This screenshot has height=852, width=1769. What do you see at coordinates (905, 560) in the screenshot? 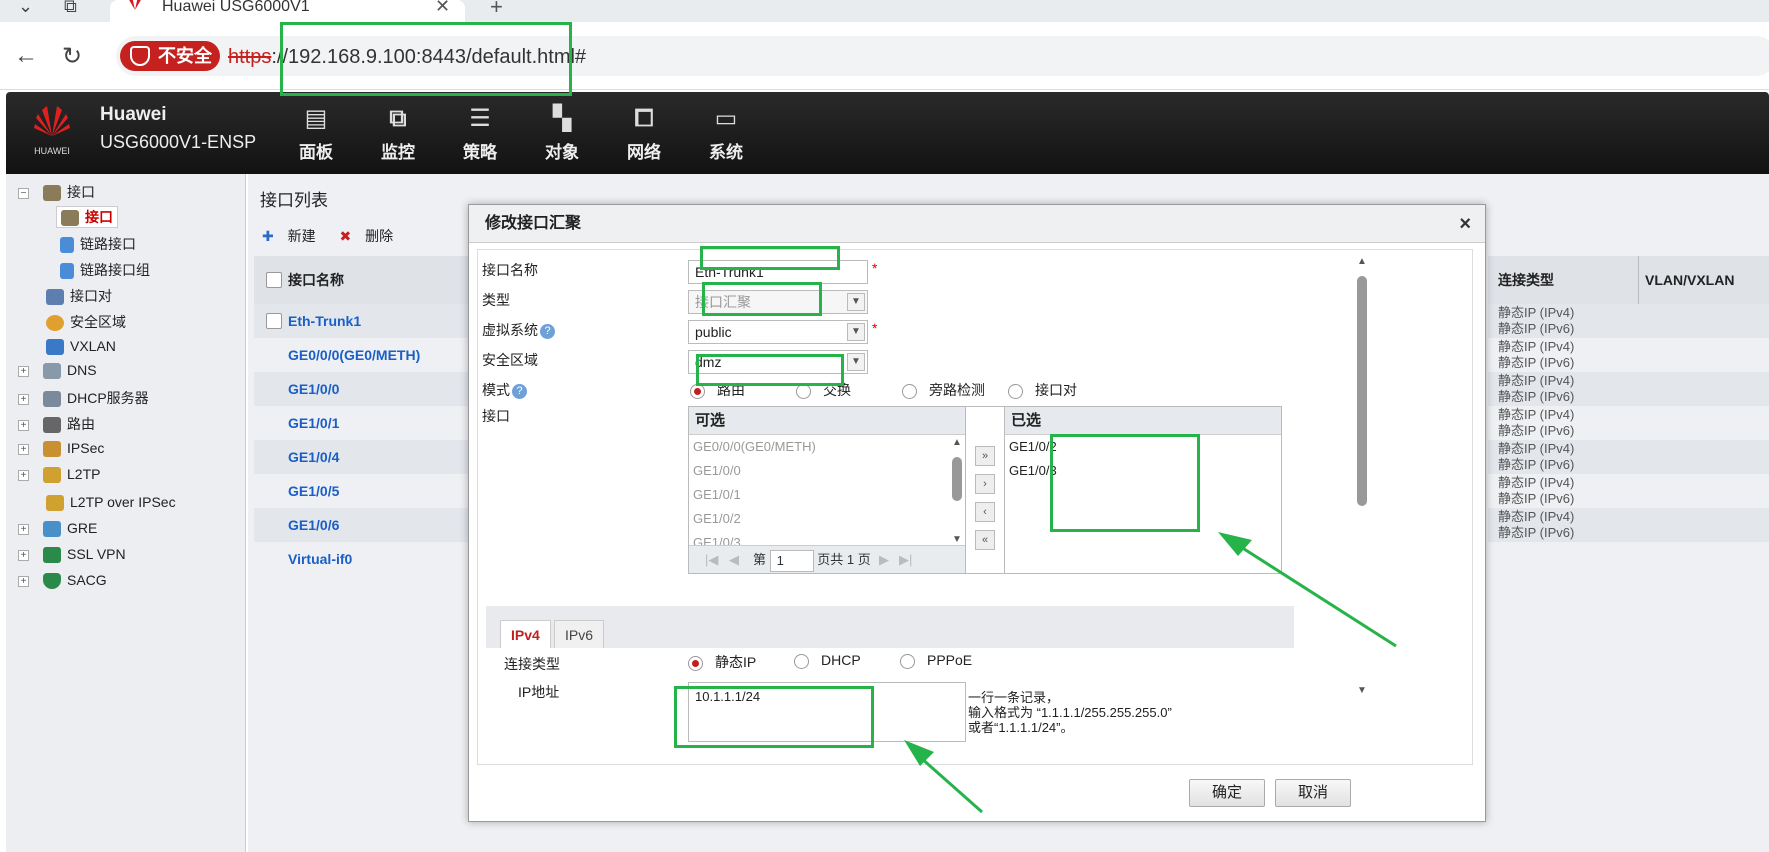
I see `last-page-icon: ▶|` at bounding box center [905, 560].